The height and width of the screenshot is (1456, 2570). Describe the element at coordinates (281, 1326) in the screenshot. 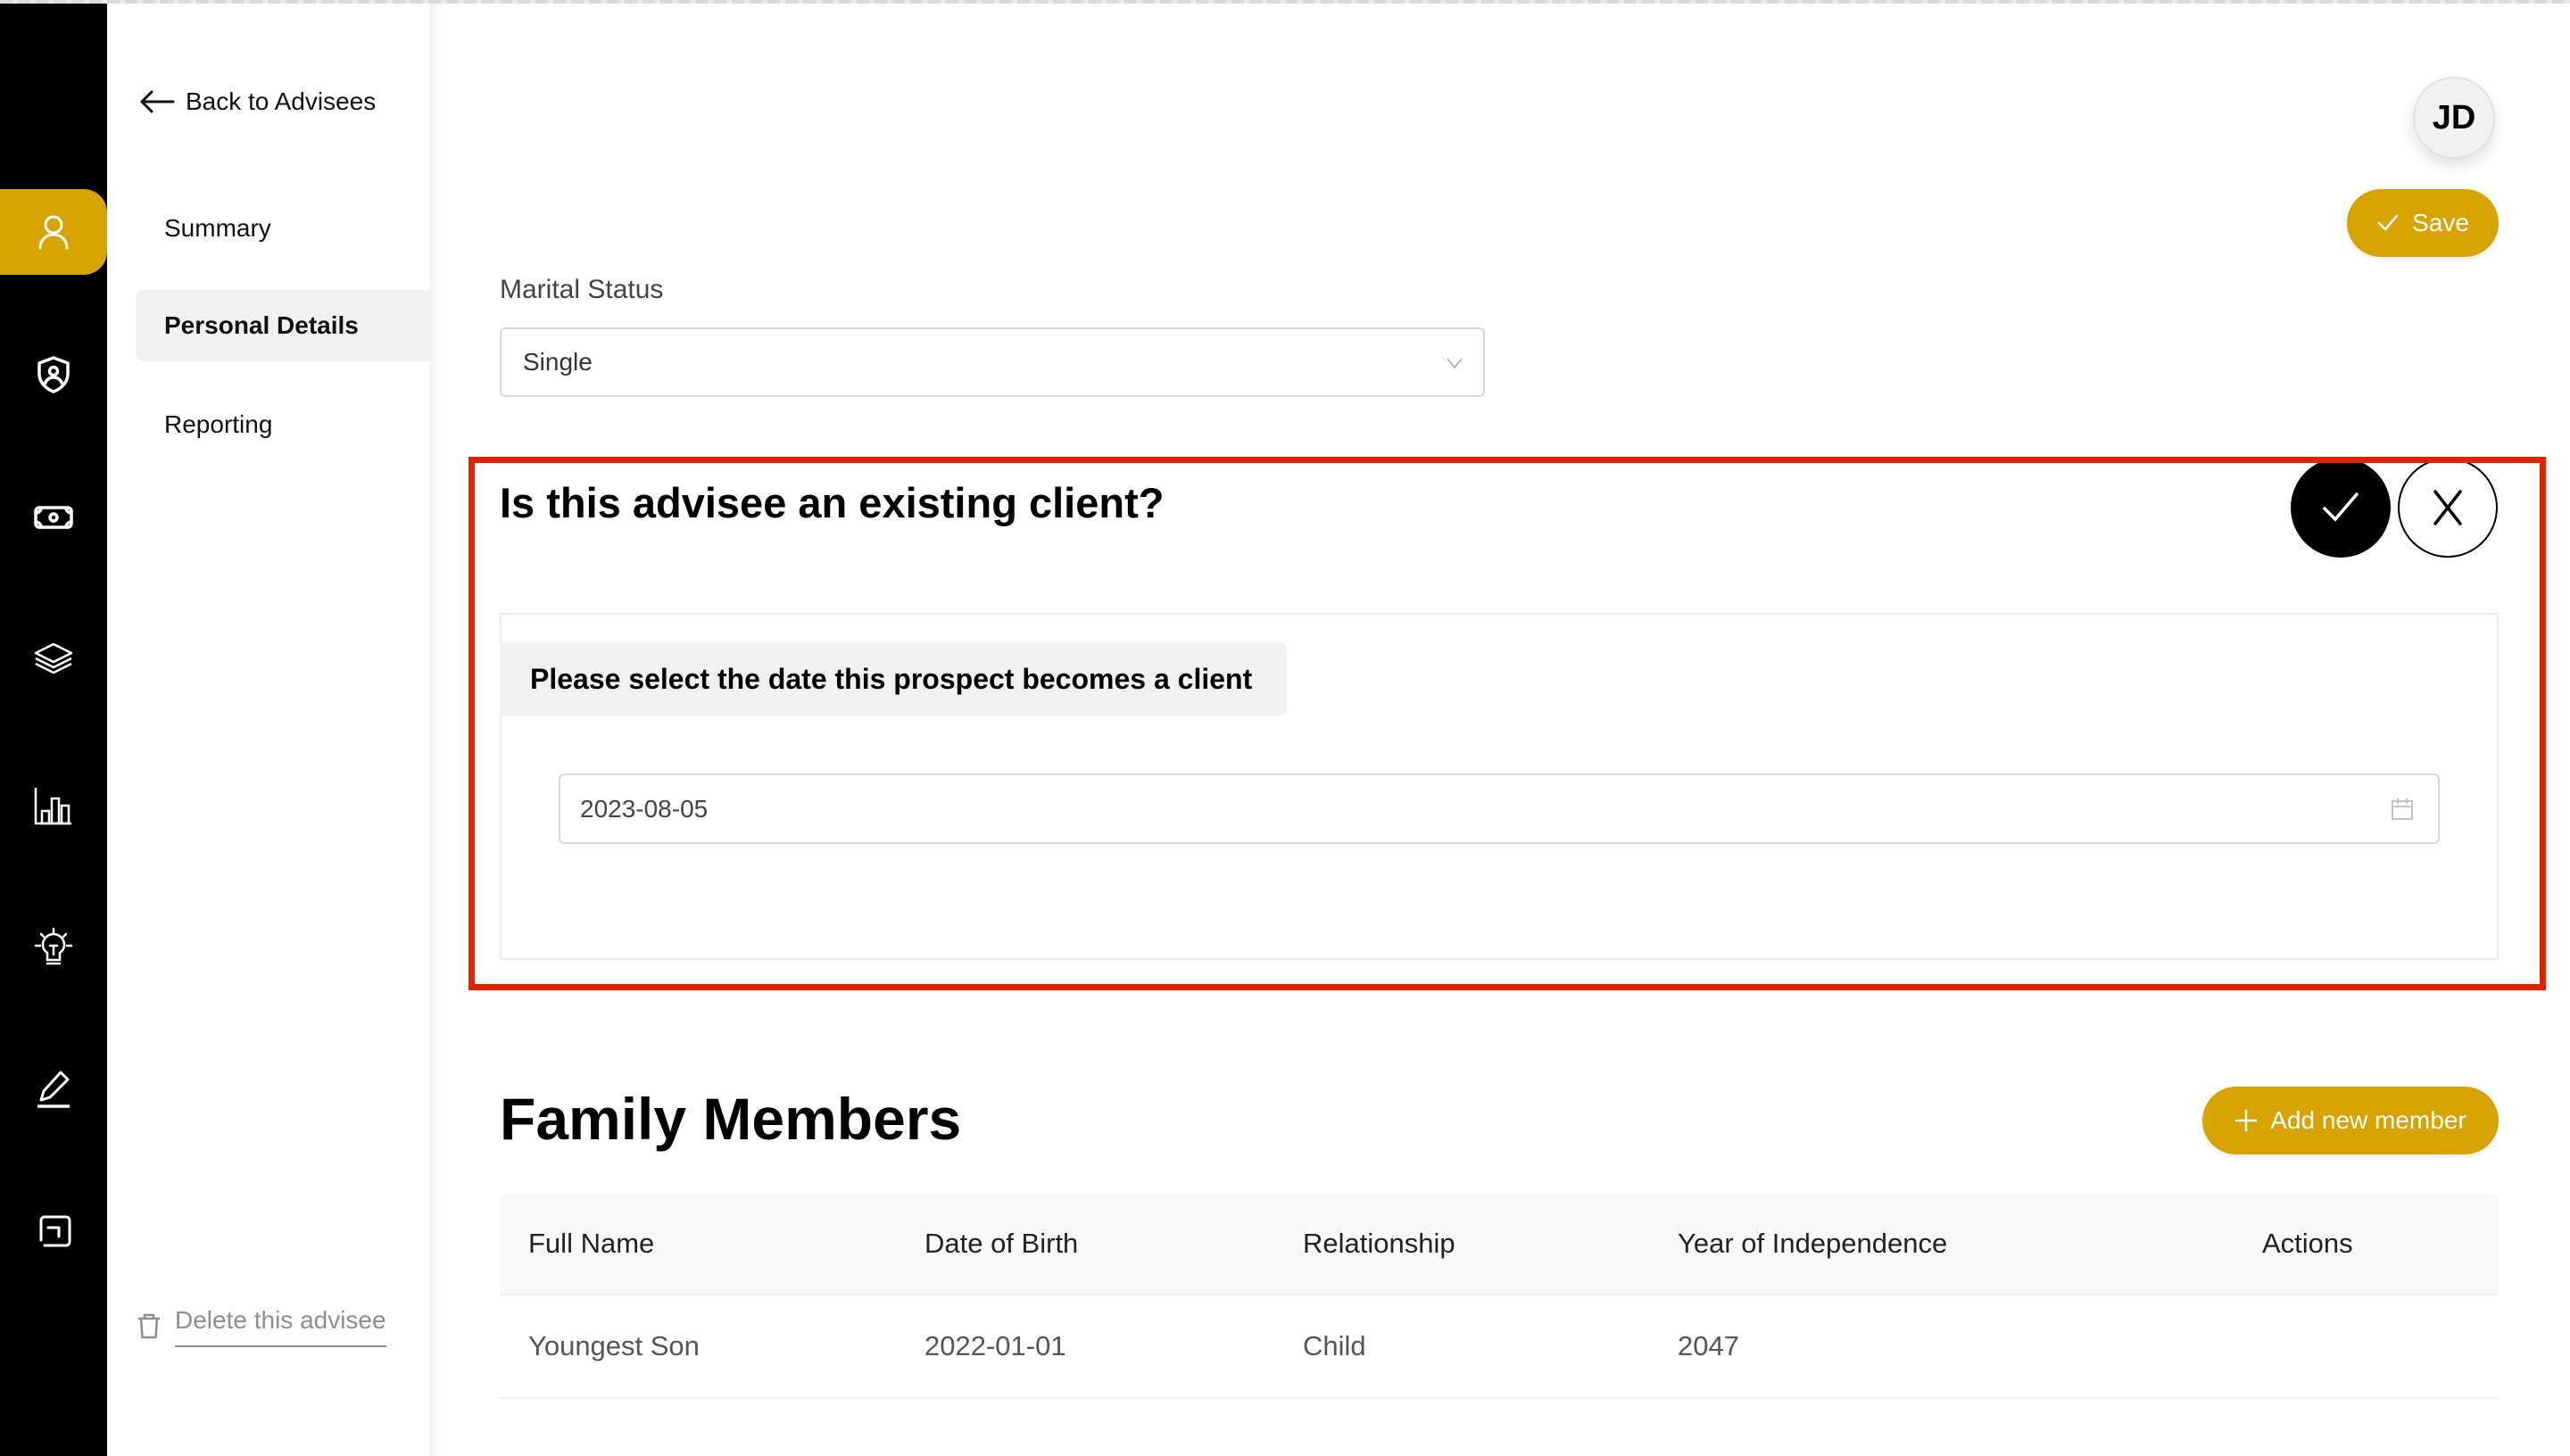

I see `delete-advisee-label: Delete this advisee` at that location.